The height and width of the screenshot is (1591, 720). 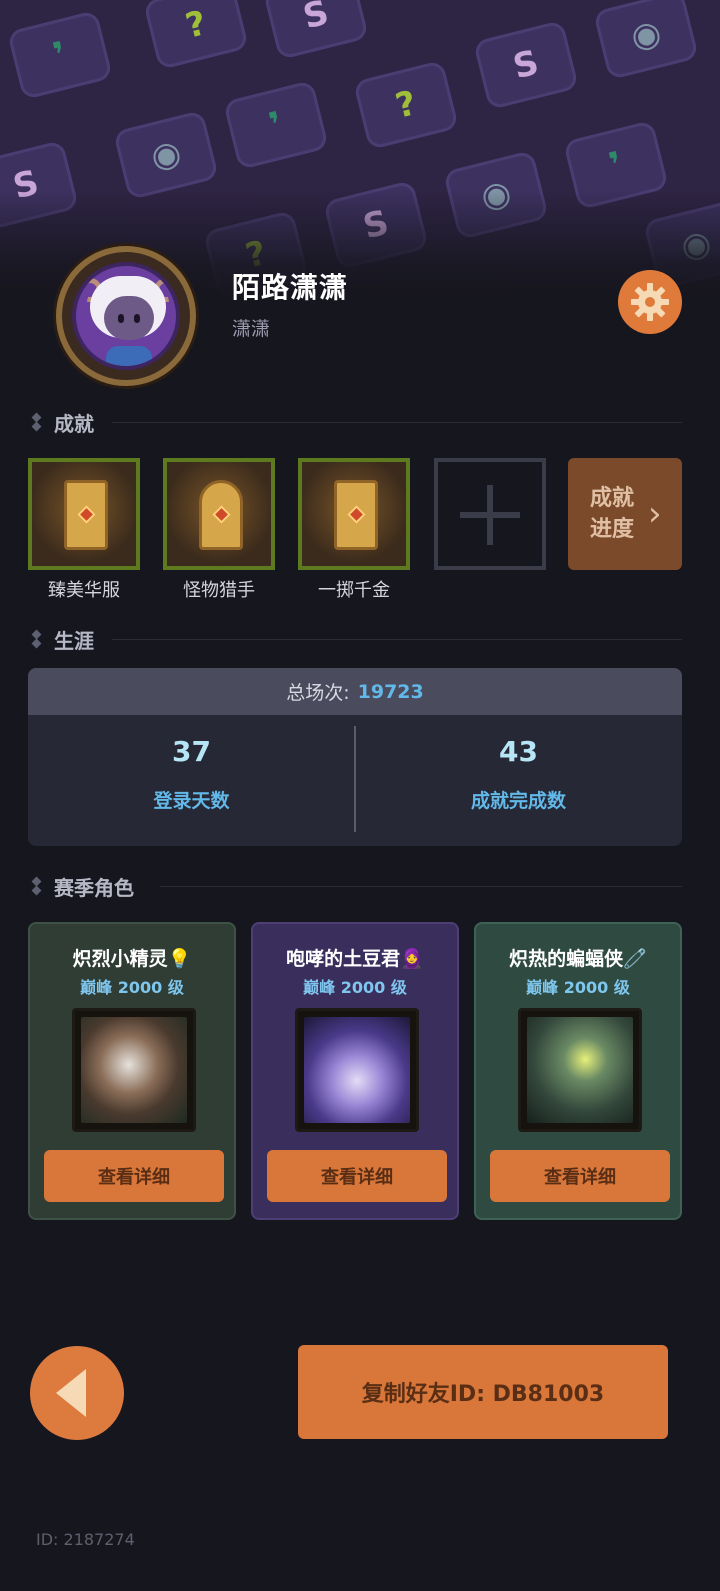 I want to click on stat-login-days: 37 登录天数, so click(x=191, y=780).